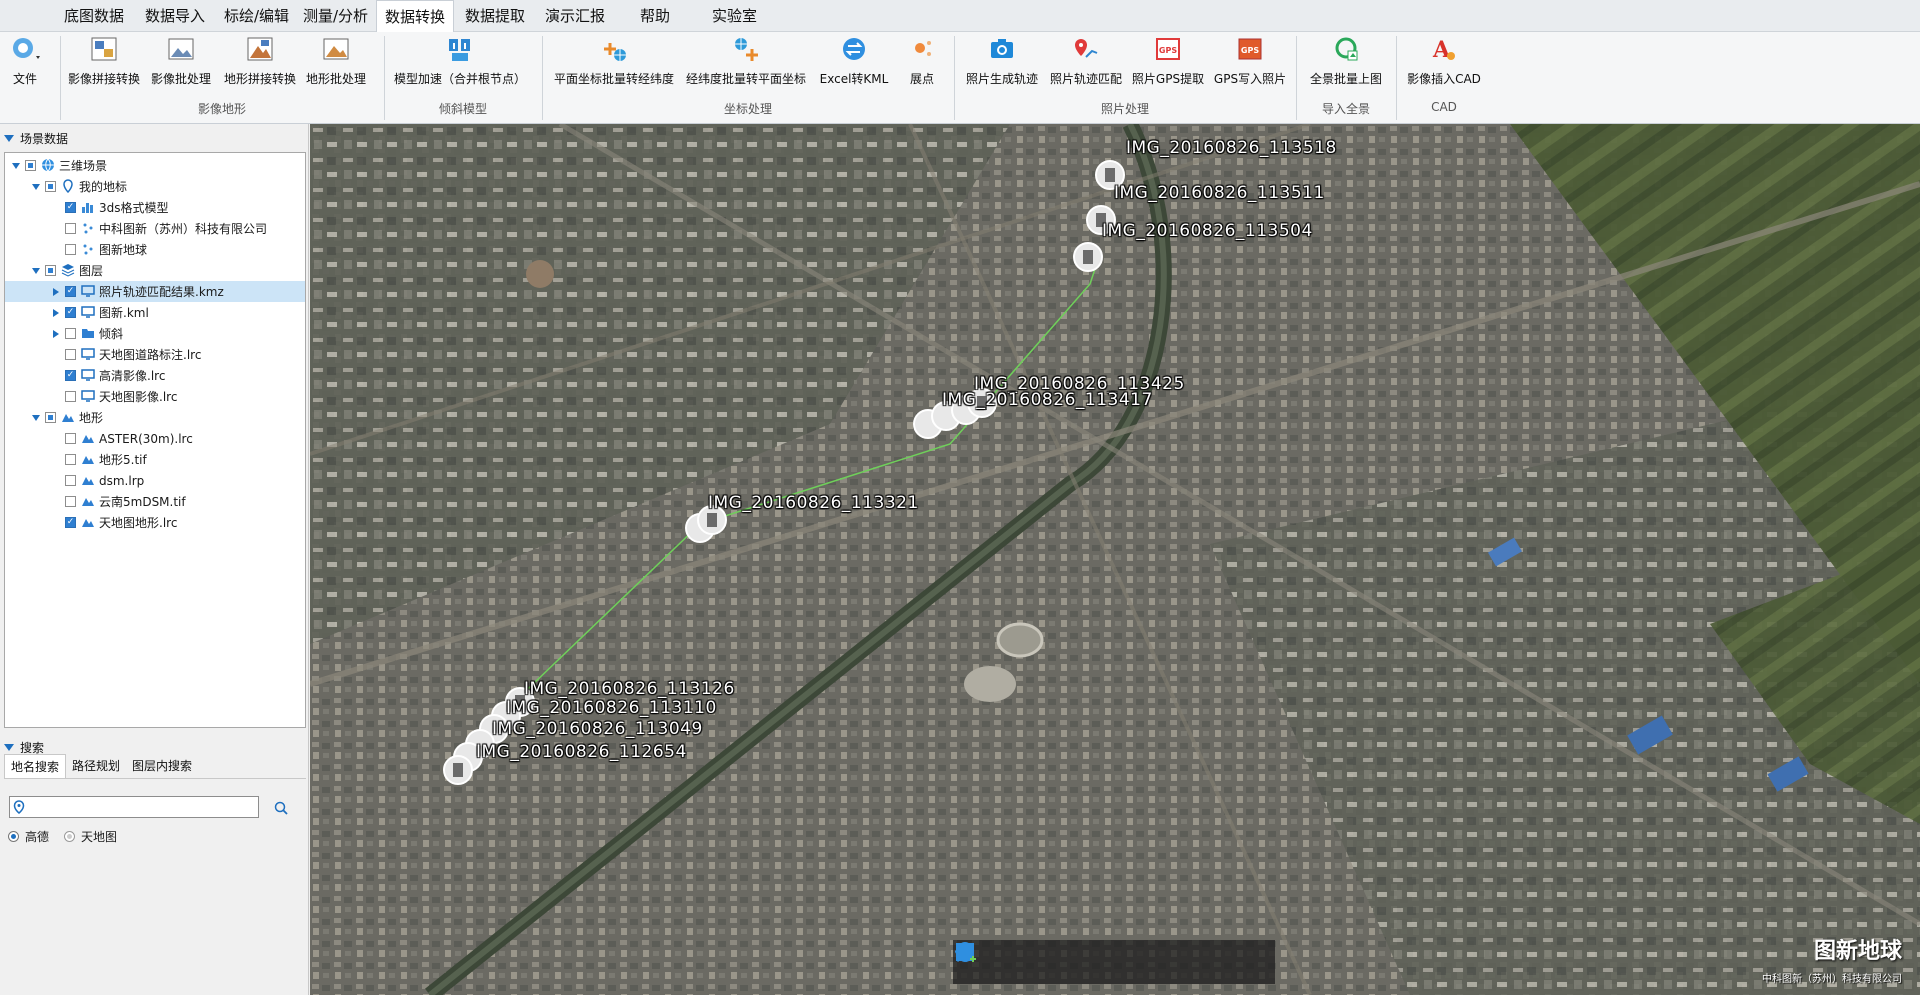  What do you see at coordinates (155, 291) in the screenshot?
I see `tree-node: ✓ 照片轨迹匹配结果.kmz` at bounding box center [155, 291].